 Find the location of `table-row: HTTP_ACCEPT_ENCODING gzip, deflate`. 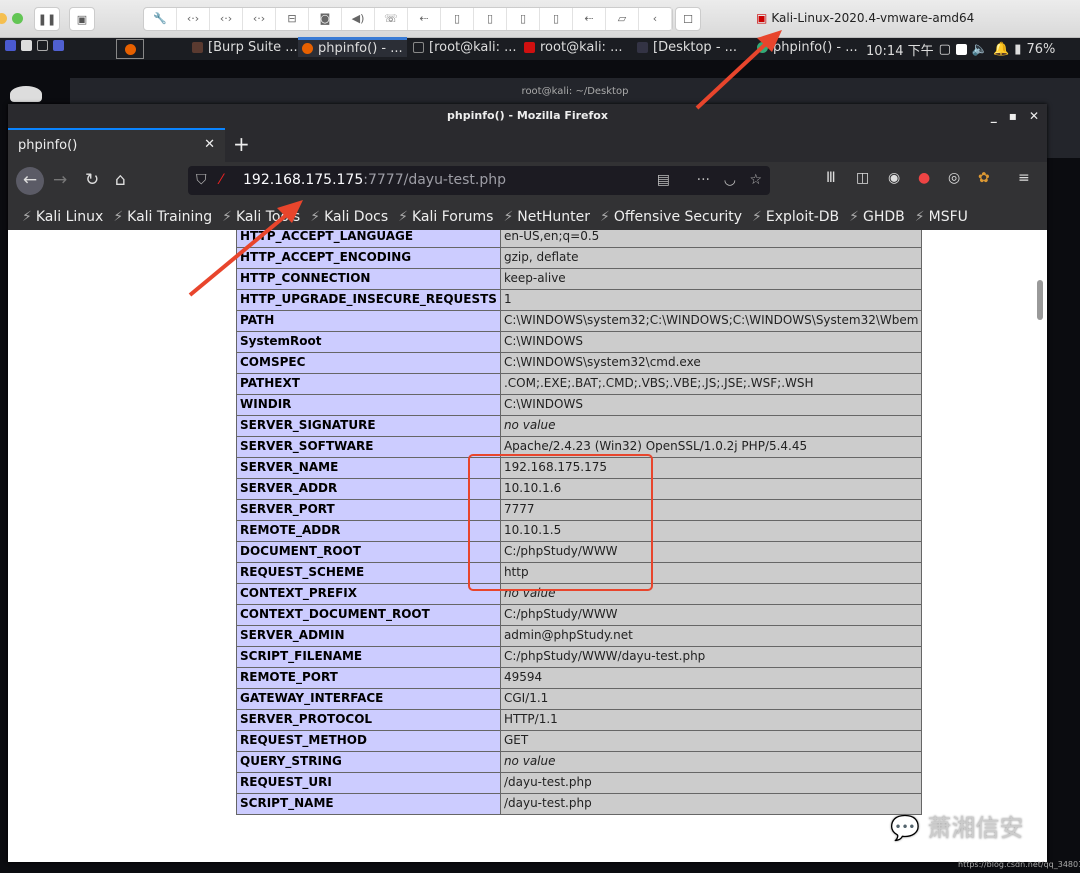

table-row: HTTP_ACCEPT_ENCODING gzip, deflate is located at coordinates (579, 258).